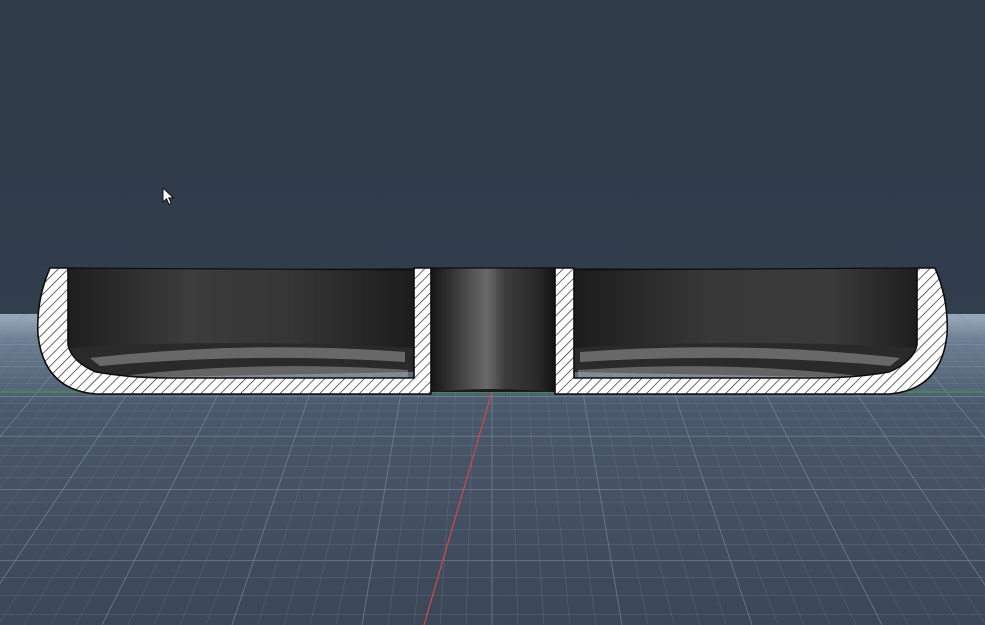 The width and height of the screenshot is (985, 625). Describe the element at coordinates (241, 324) in the screenshot. I see `left-cavity-interior` at that location.